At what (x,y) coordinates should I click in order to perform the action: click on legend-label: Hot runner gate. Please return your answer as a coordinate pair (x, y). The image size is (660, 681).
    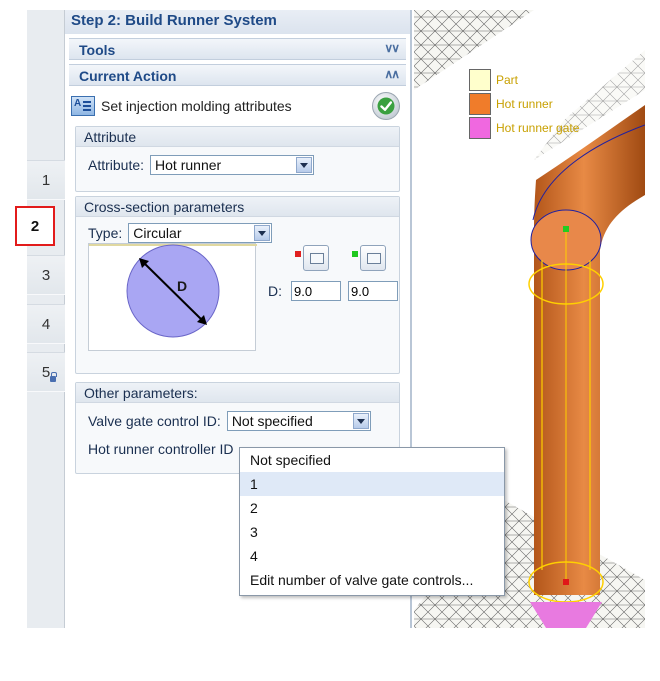
    Looking at the image, I should click on (538, 128).